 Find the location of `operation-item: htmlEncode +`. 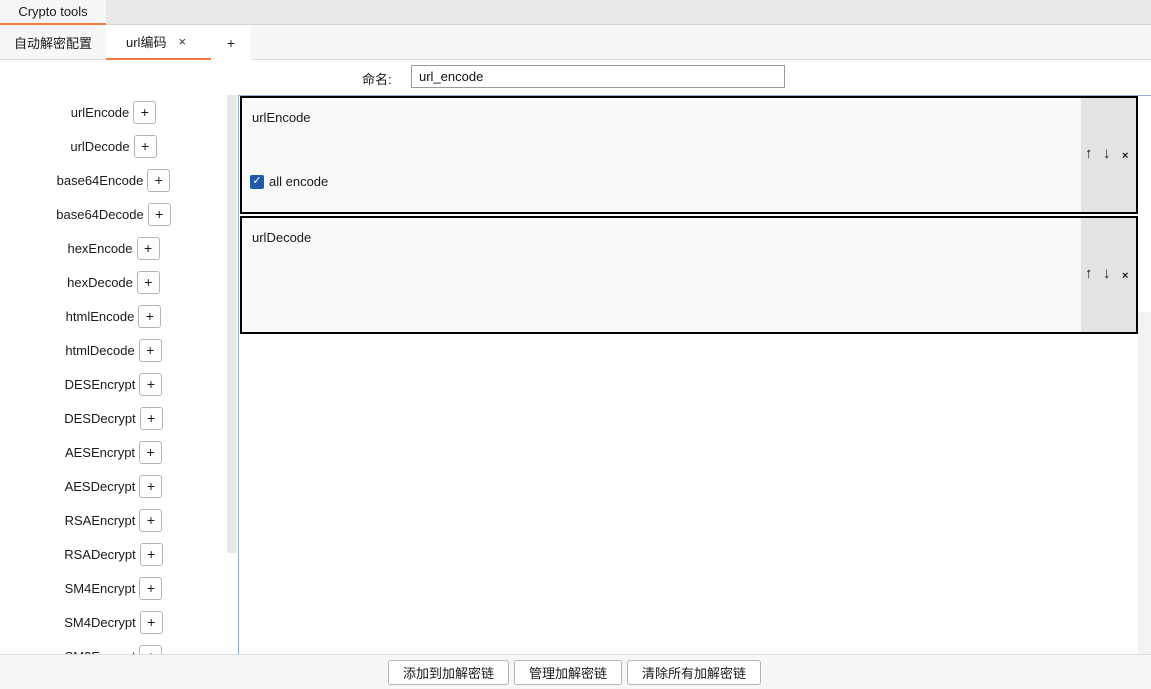

operation-item: htmlEncode + is located at coordinates (113, 316).